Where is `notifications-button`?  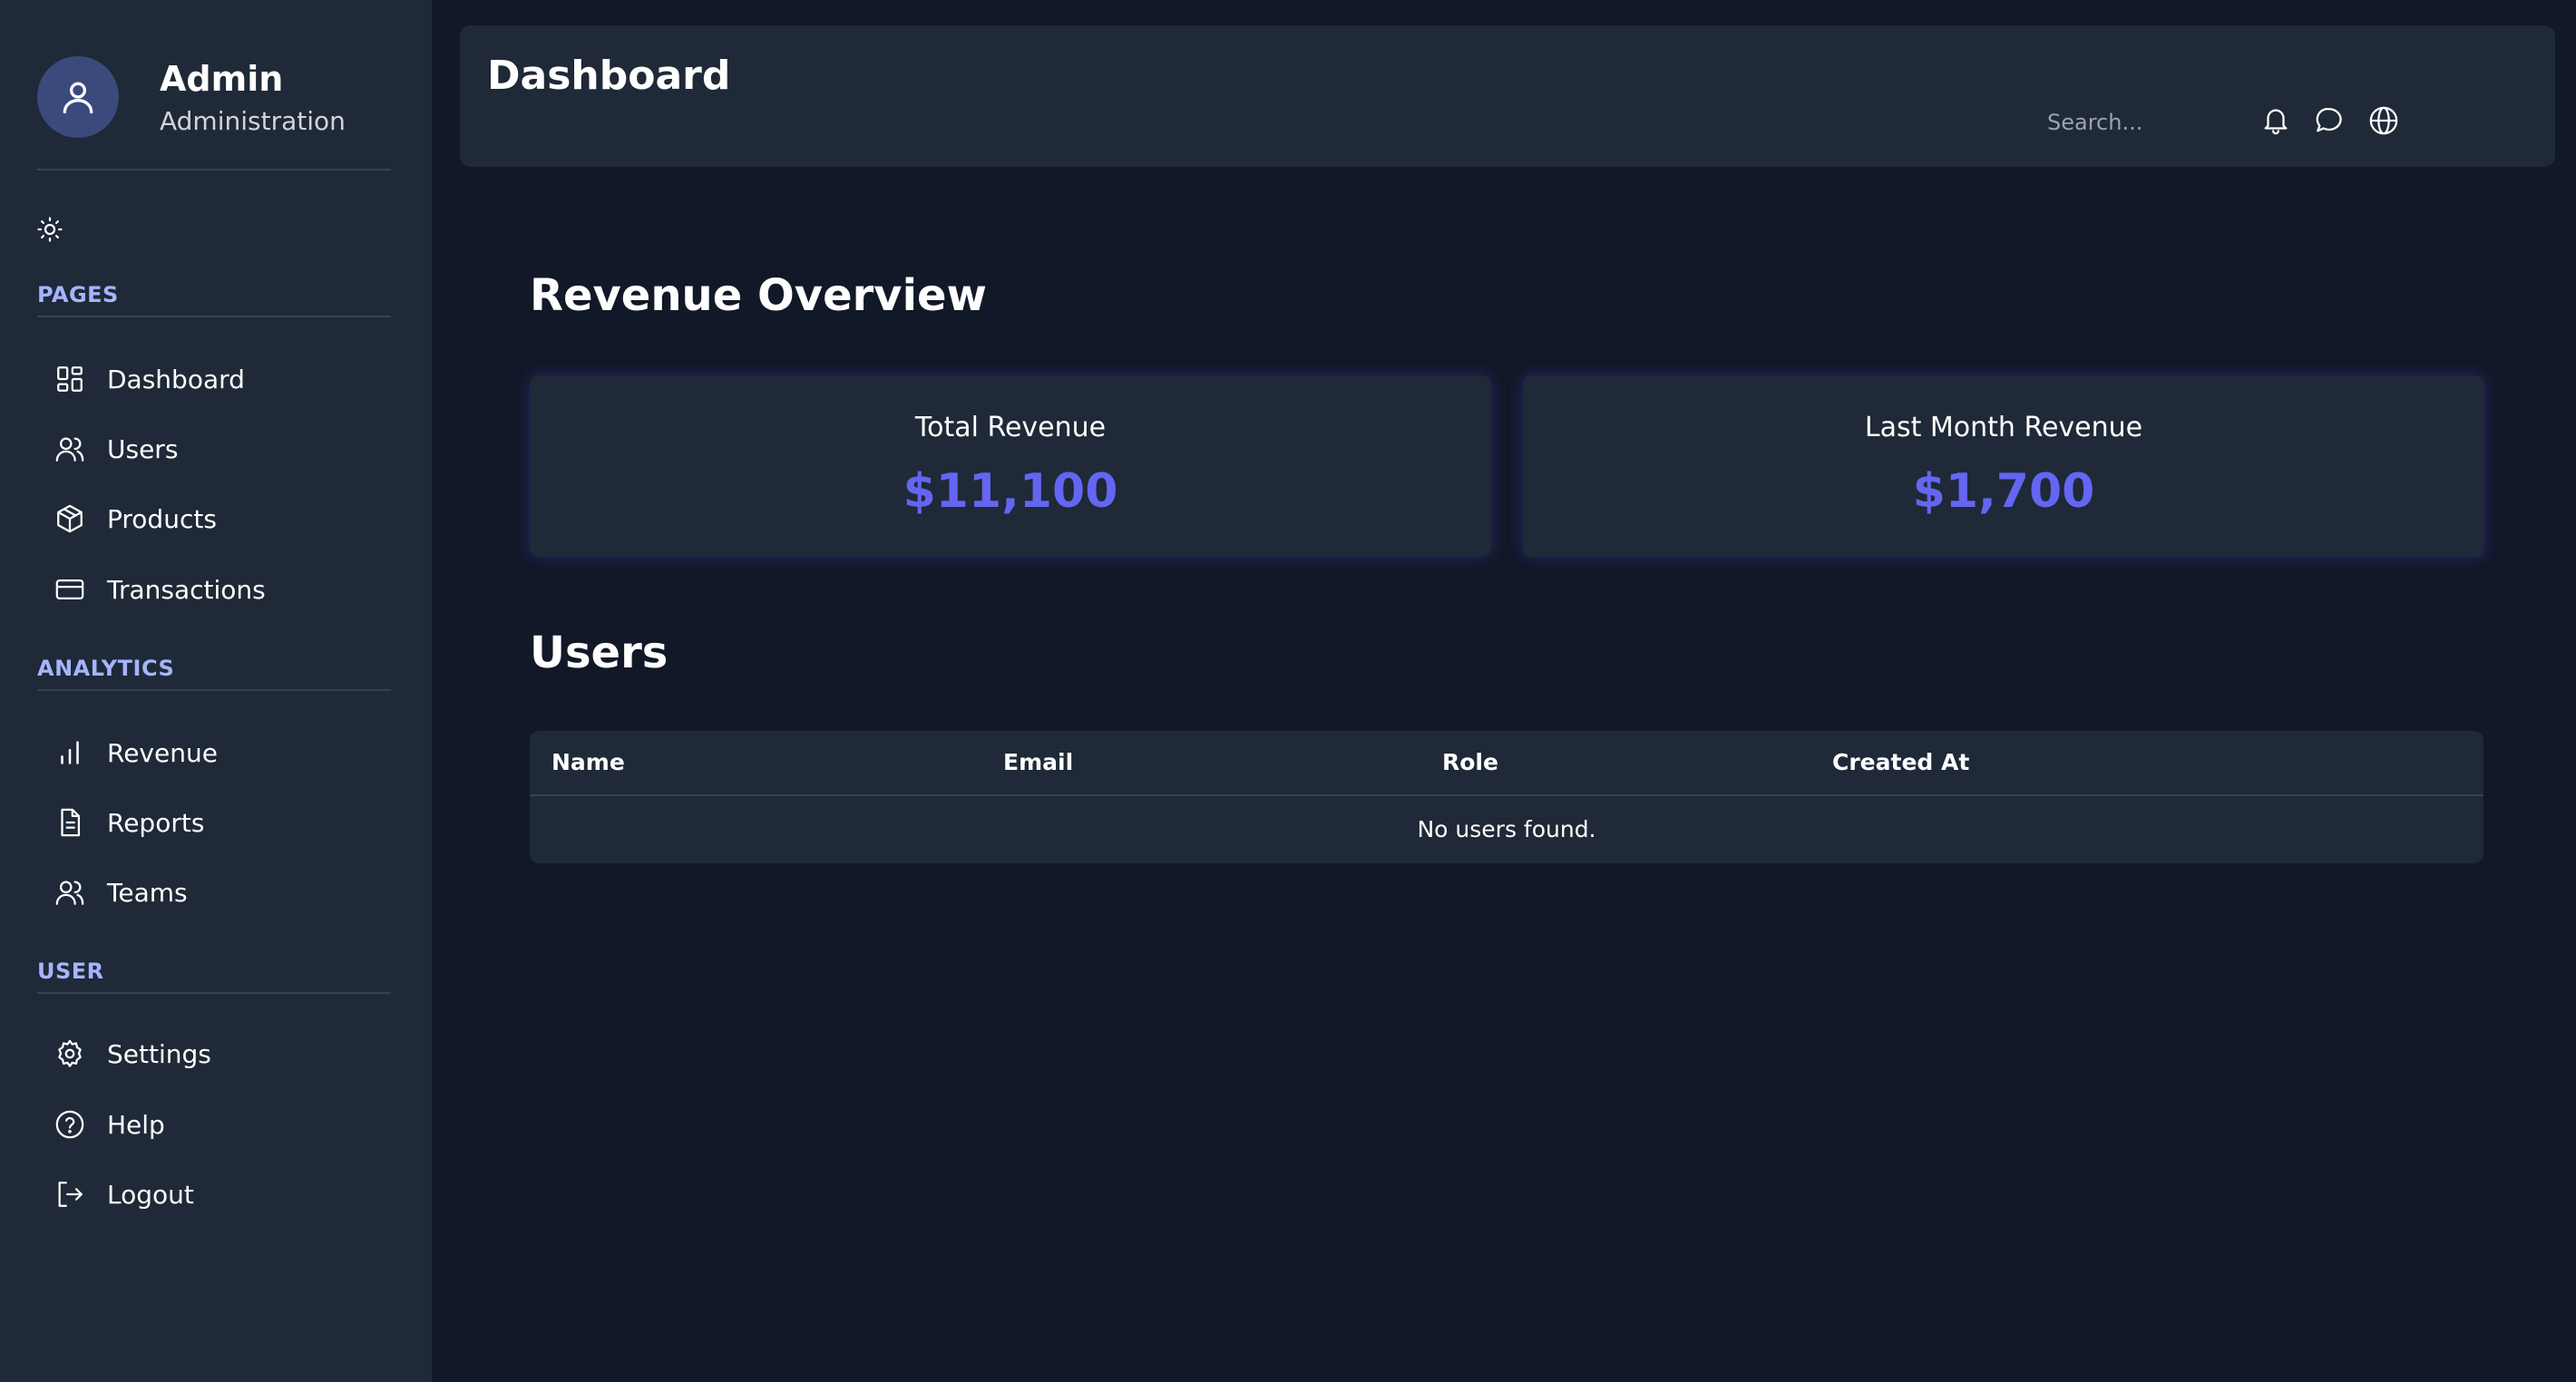 notifications-button is located at coordinates (2275, 120).